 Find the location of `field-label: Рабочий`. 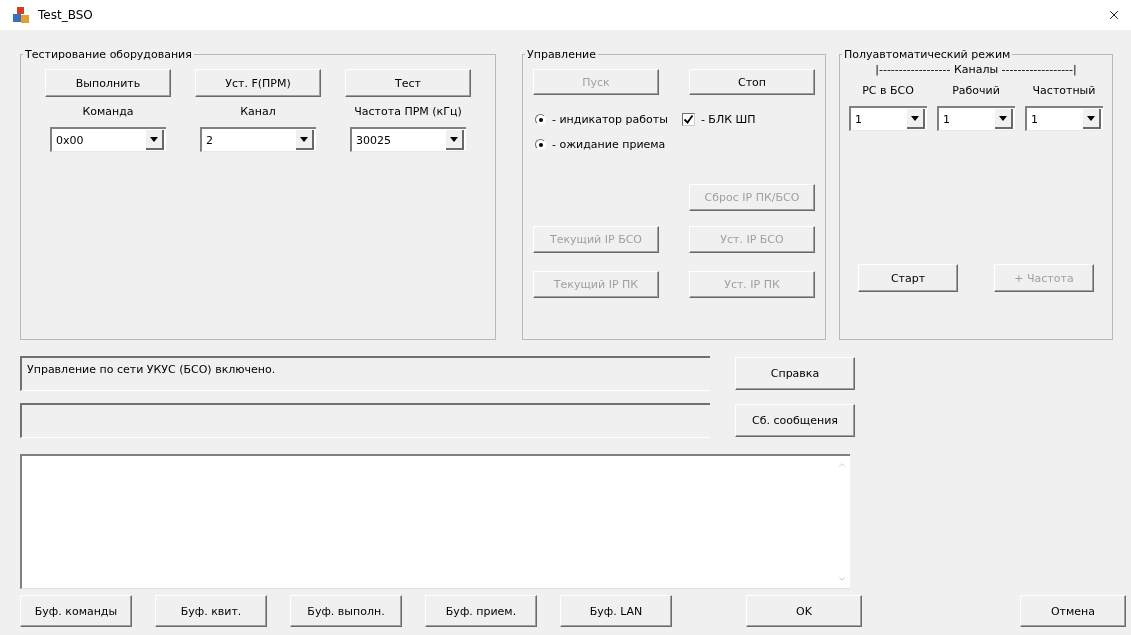

field-label: Рабочий is located at coordinates (976, 90).